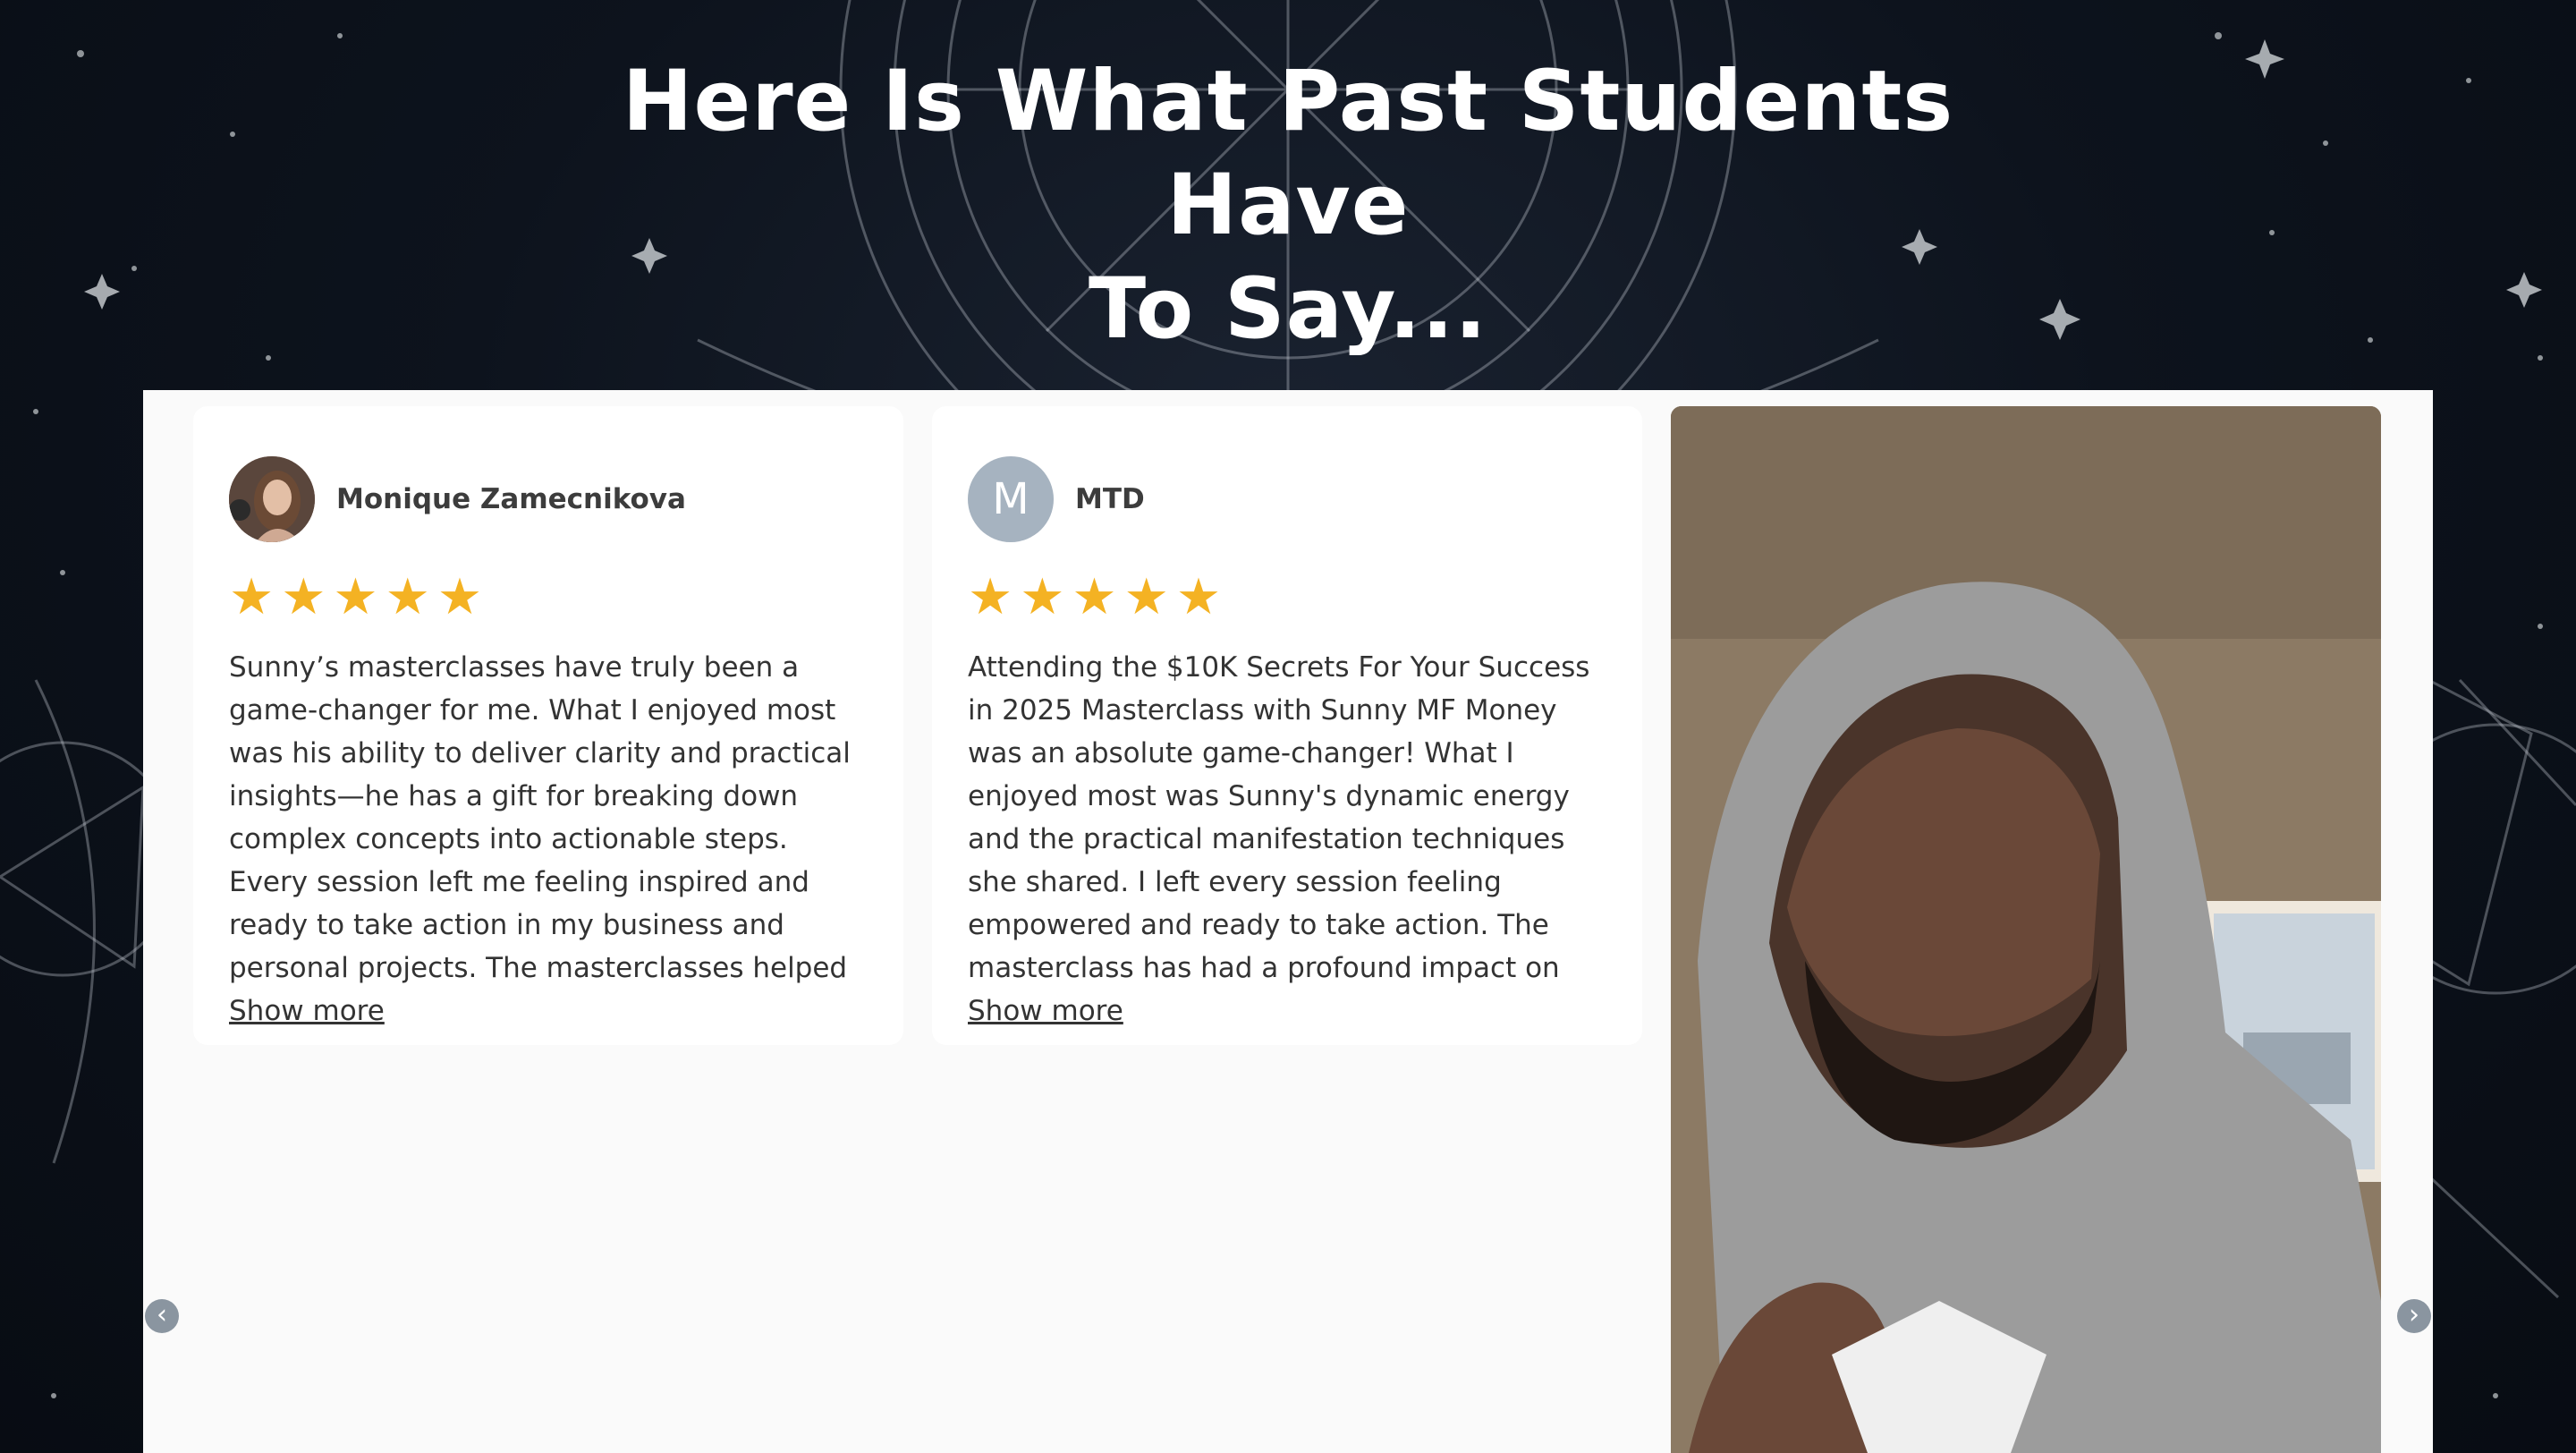  I want to click on page-title-line1: Here Is What Past Students Have, so click(1288, 153).